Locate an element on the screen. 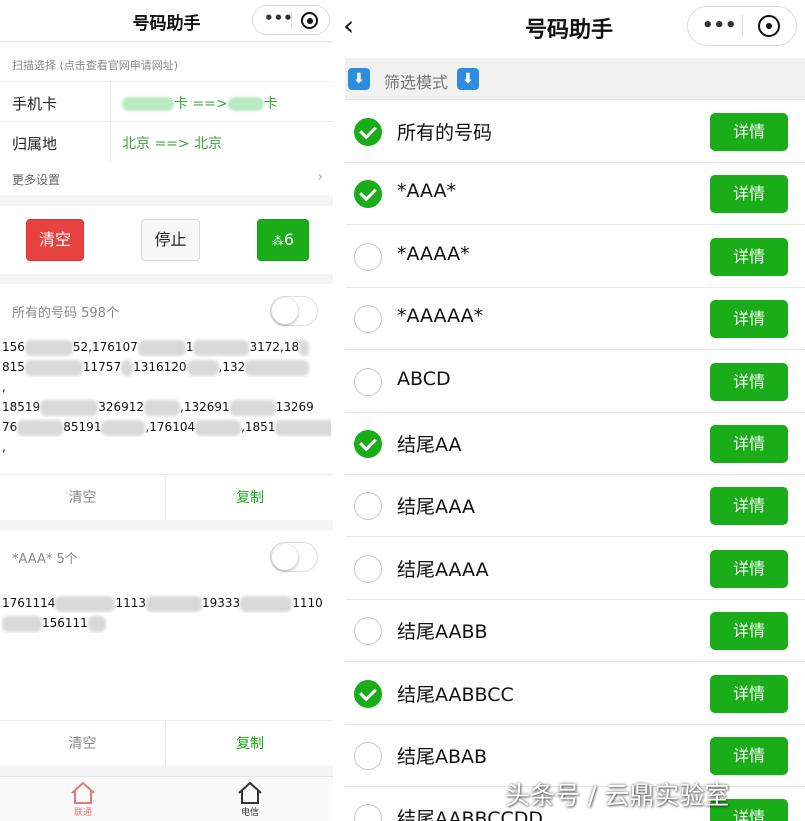 This screenshot has width=805, height=821. more-settings-link: 更多设置 is located at coordinates (36, 179).